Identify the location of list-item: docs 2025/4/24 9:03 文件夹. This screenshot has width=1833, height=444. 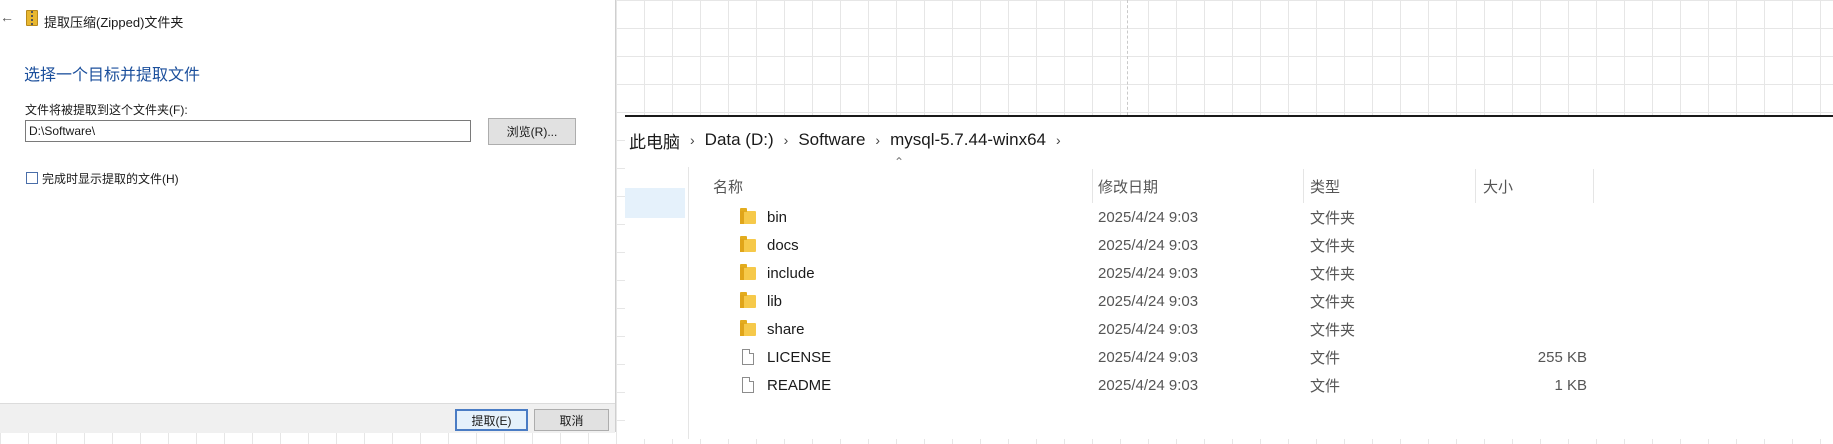
(1229, 245).